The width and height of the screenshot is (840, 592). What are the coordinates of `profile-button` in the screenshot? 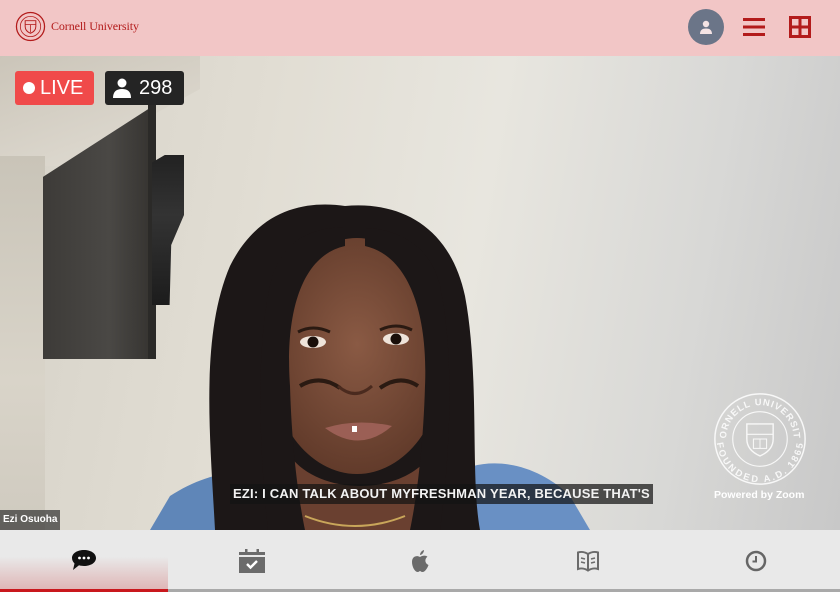 It's located at (706, 27).